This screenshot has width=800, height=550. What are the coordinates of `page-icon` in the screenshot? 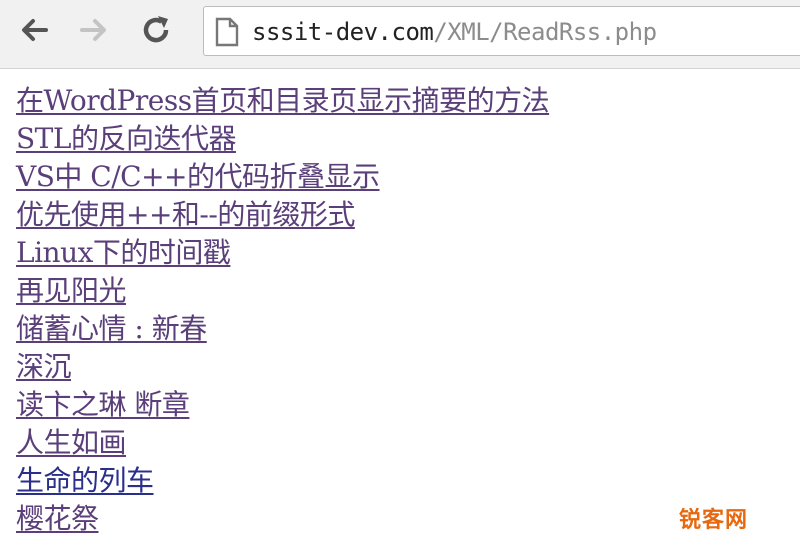 It's located at (227, 34).